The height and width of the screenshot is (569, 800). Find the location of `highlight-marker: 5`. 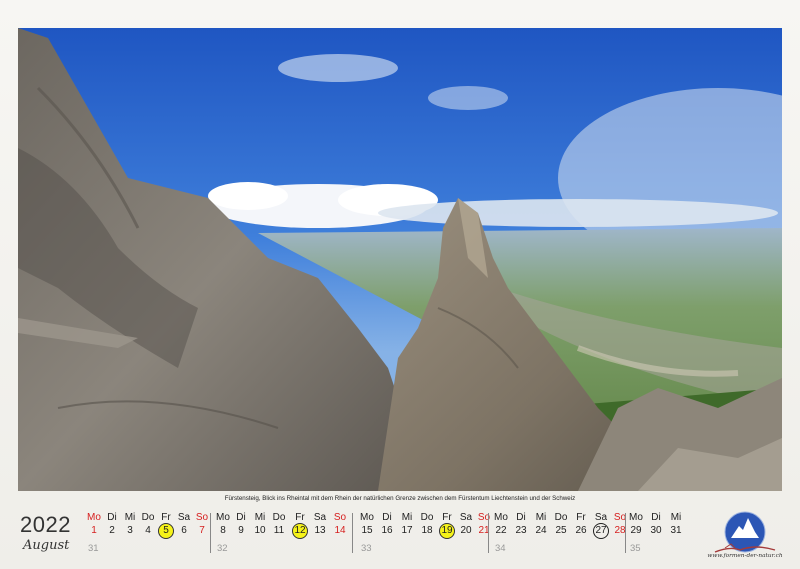

highlight-marker: 5 is located at coordinates (166, 531).